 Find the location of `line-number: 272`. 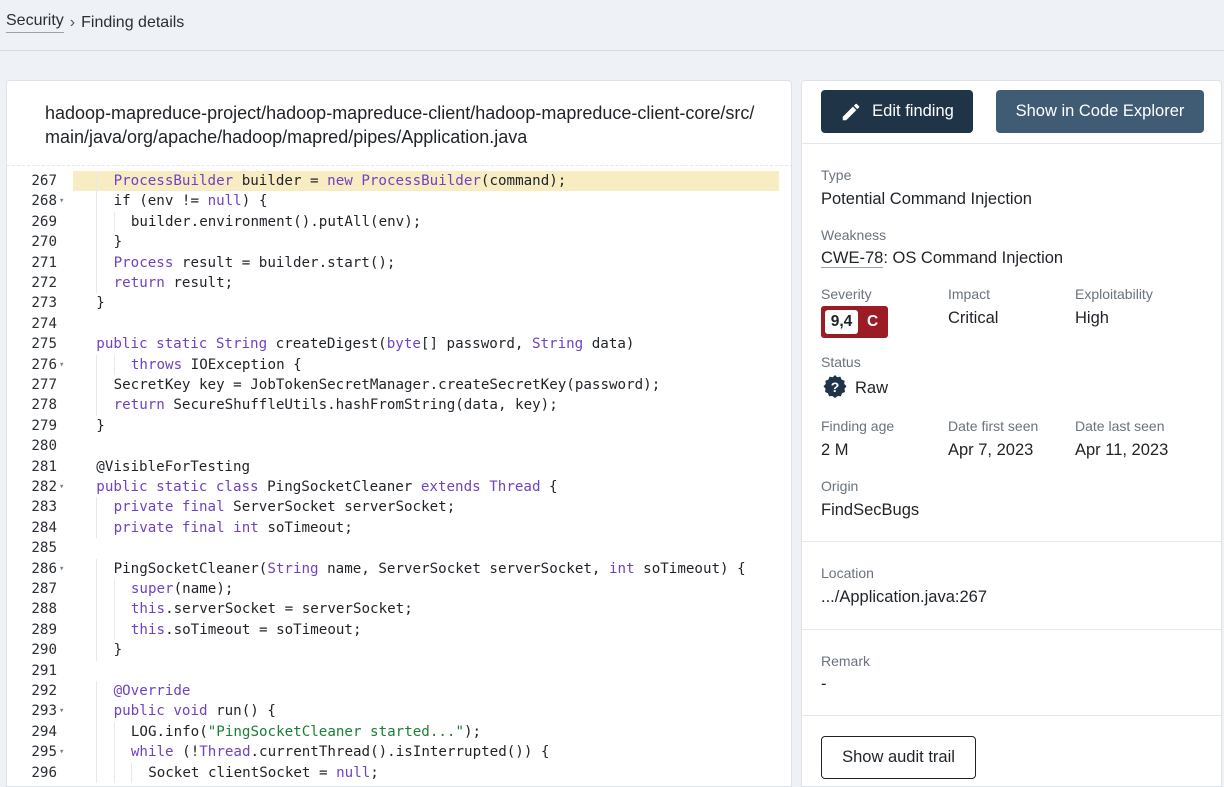

line-number: 272 is located at coordinates (44, 283).